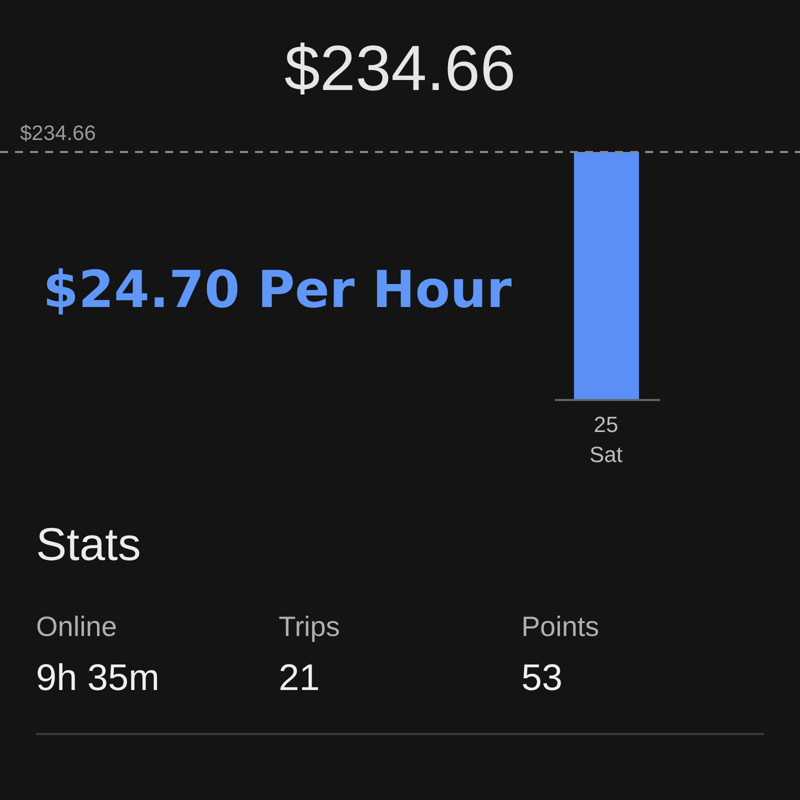 This screenshot has height=800, width=800. What do you see at coordinates (299, 678) in the screenshot?
I see `stat-value: 21` at bounding box center [299, 678].